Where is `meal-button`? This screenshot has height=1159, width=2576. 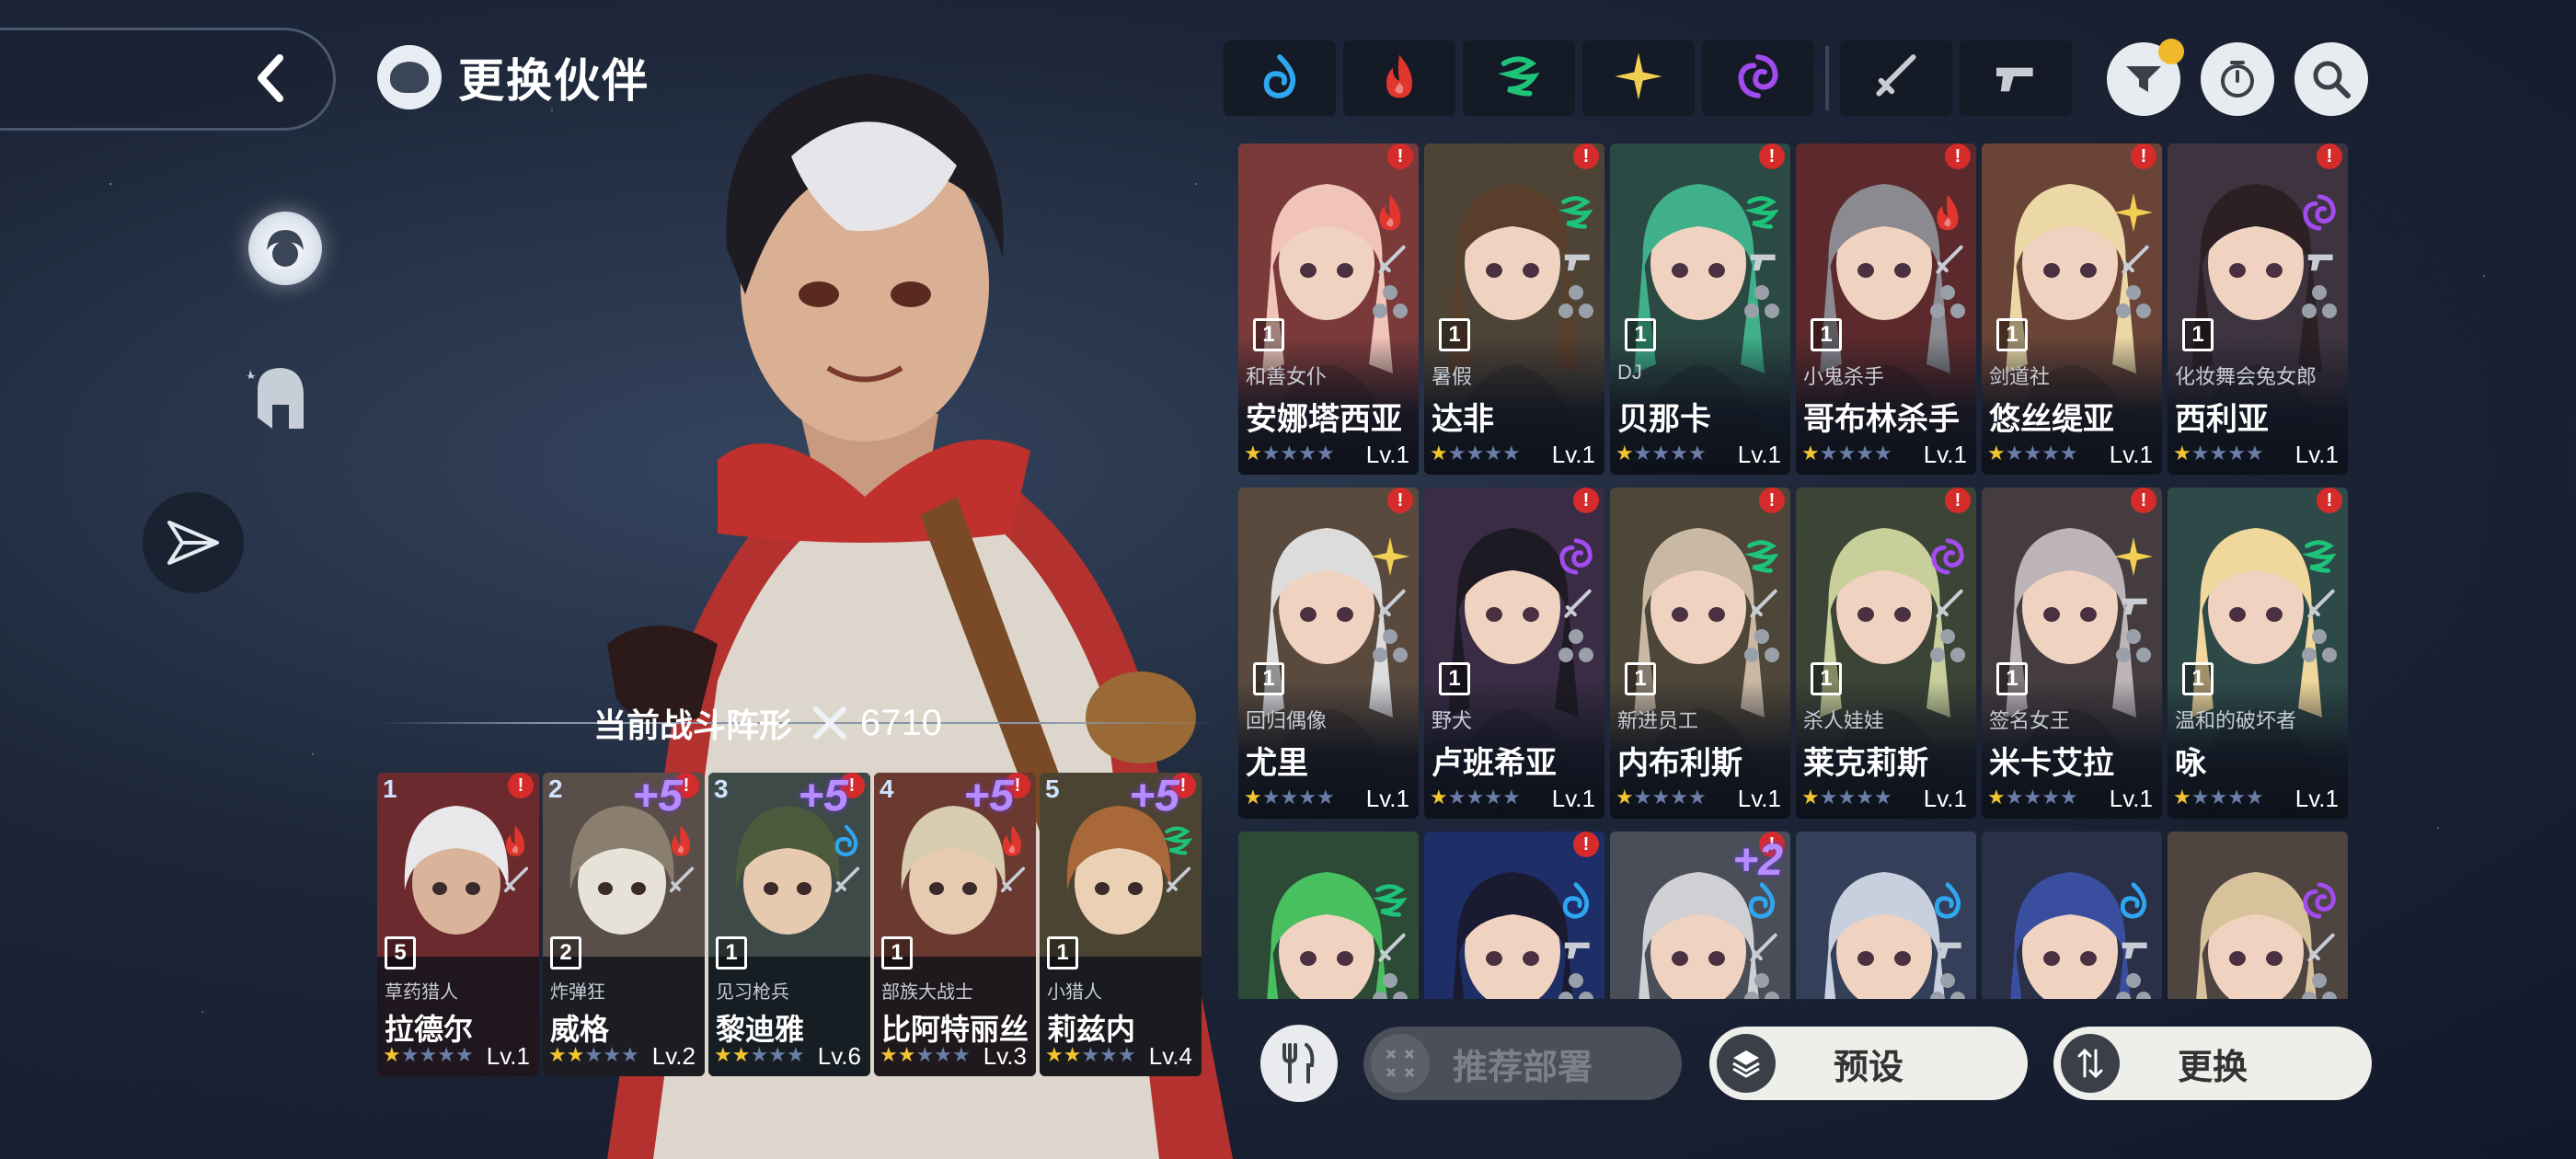
meal-button is located at coordinates (1299, 1063).